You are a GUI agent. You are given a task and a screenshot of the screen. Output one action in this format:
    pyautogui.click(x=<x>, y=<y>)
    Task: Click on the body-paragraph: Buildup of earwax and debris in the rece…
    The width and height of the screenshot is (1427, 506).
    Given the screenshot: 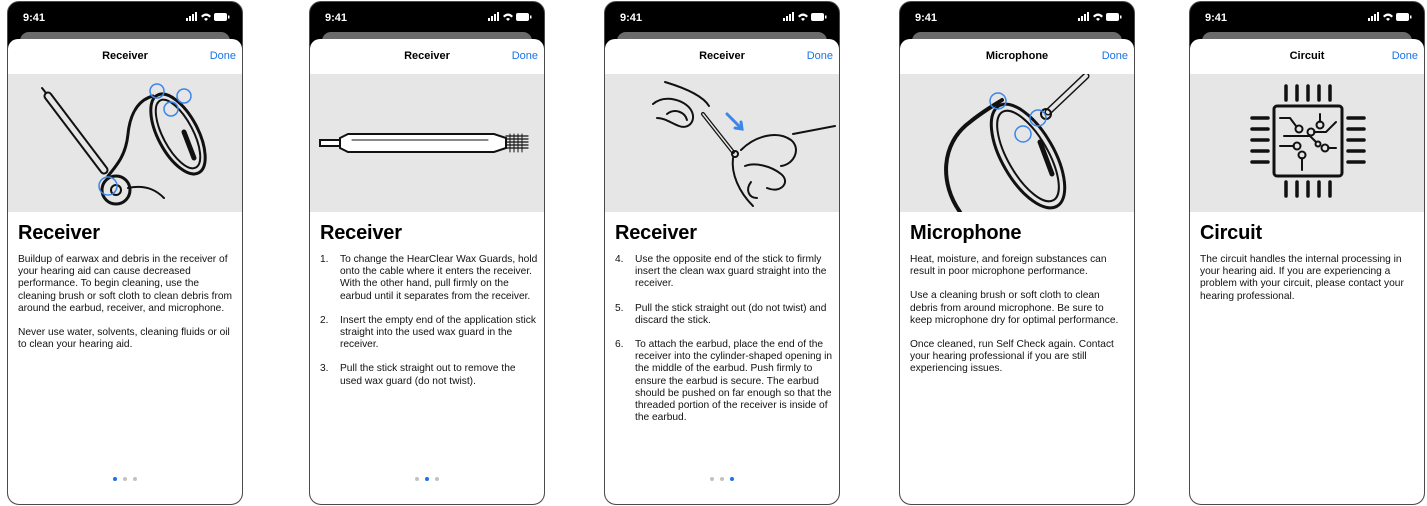 What is the action you would take?
    pyautogui.click(x=125, y=284)
    